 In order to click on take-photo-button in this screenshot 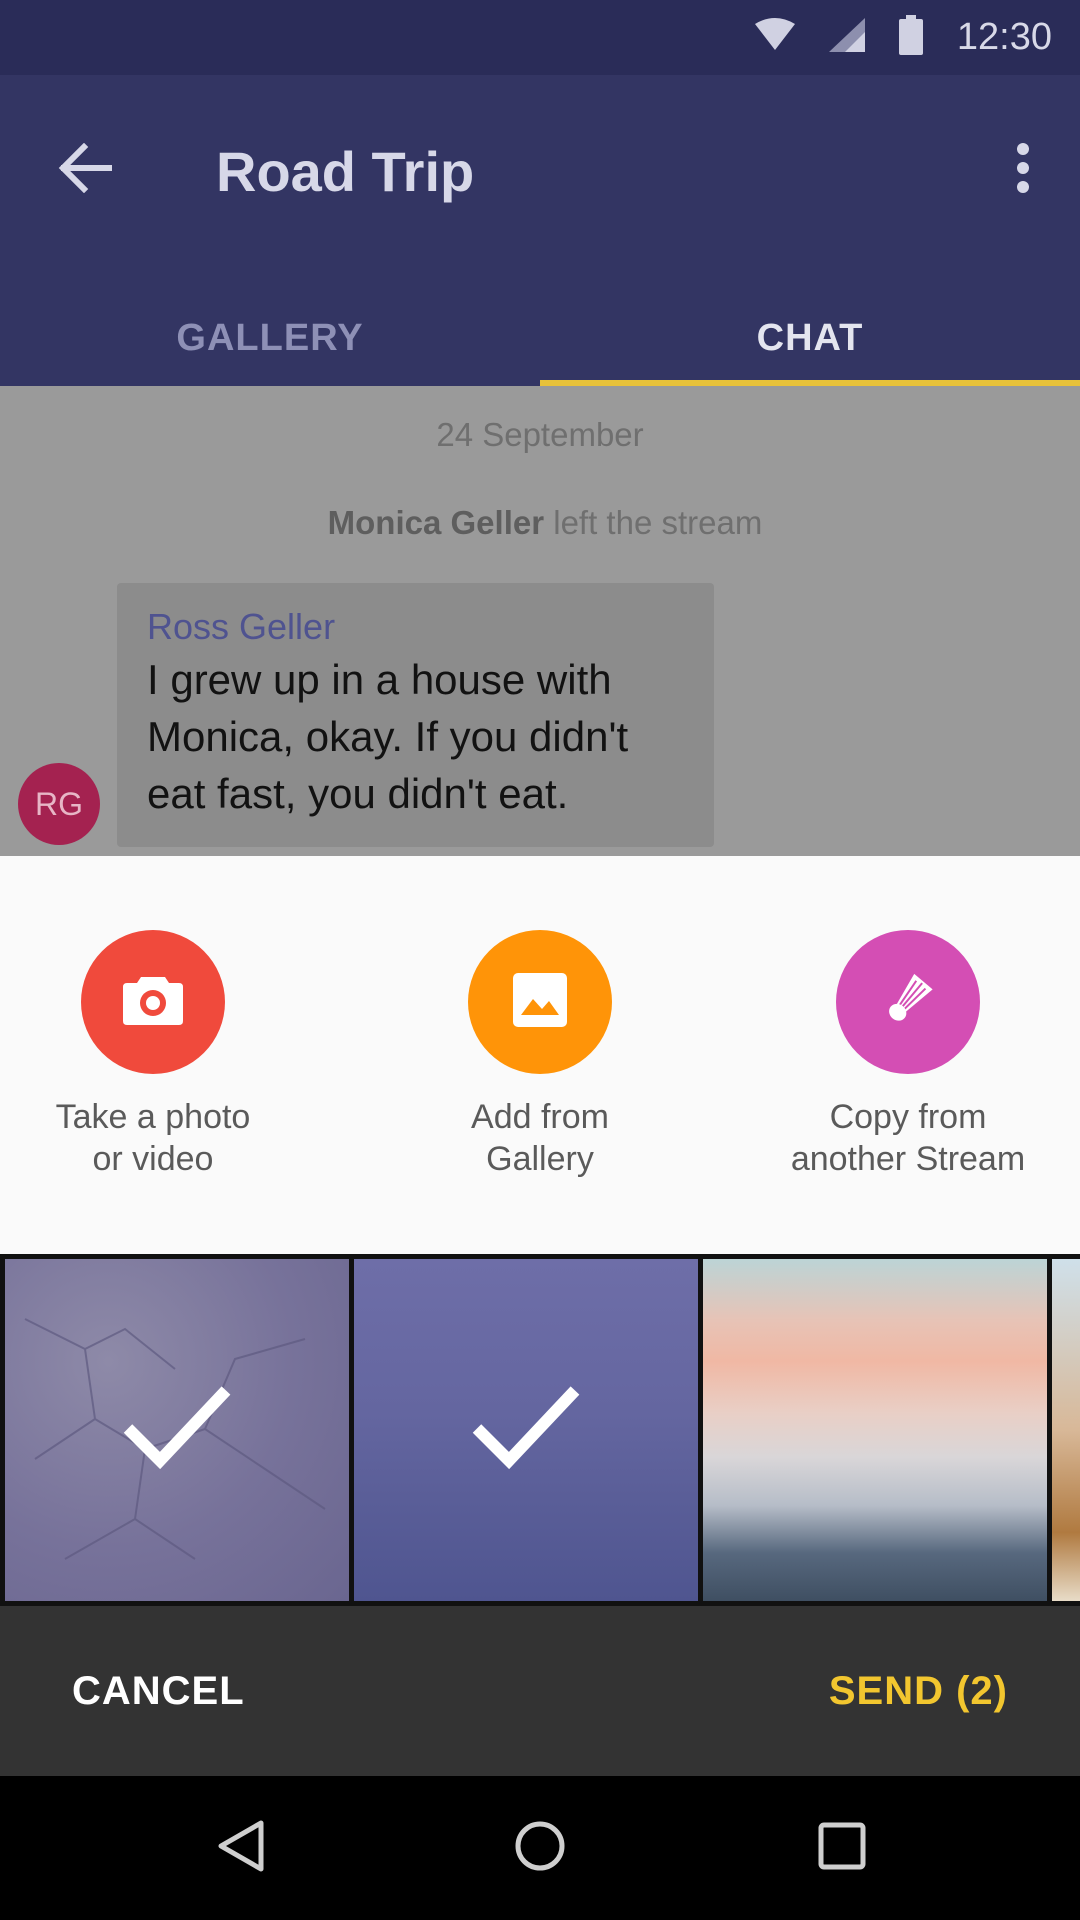, I will do `click(153, 1002)`.